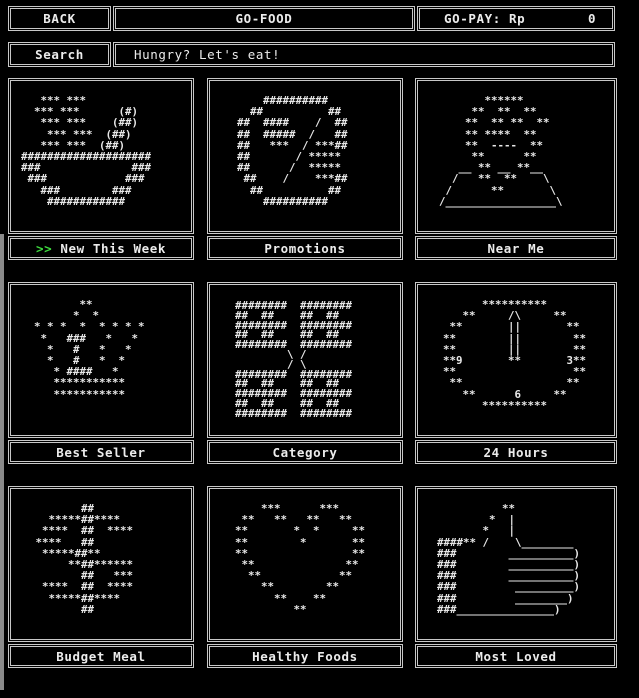 Image resolution: width=639 pixels, height=698 pixels. What do you see at coordinates (44, 248) in the screenshot?
I see `selection-marker: >>` at bounding box center [44, 248].